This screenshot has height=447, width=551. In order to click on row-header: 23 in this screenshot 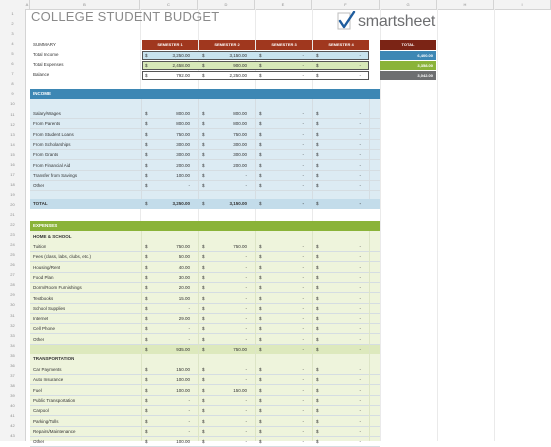, I will do `click(12, 234)`.